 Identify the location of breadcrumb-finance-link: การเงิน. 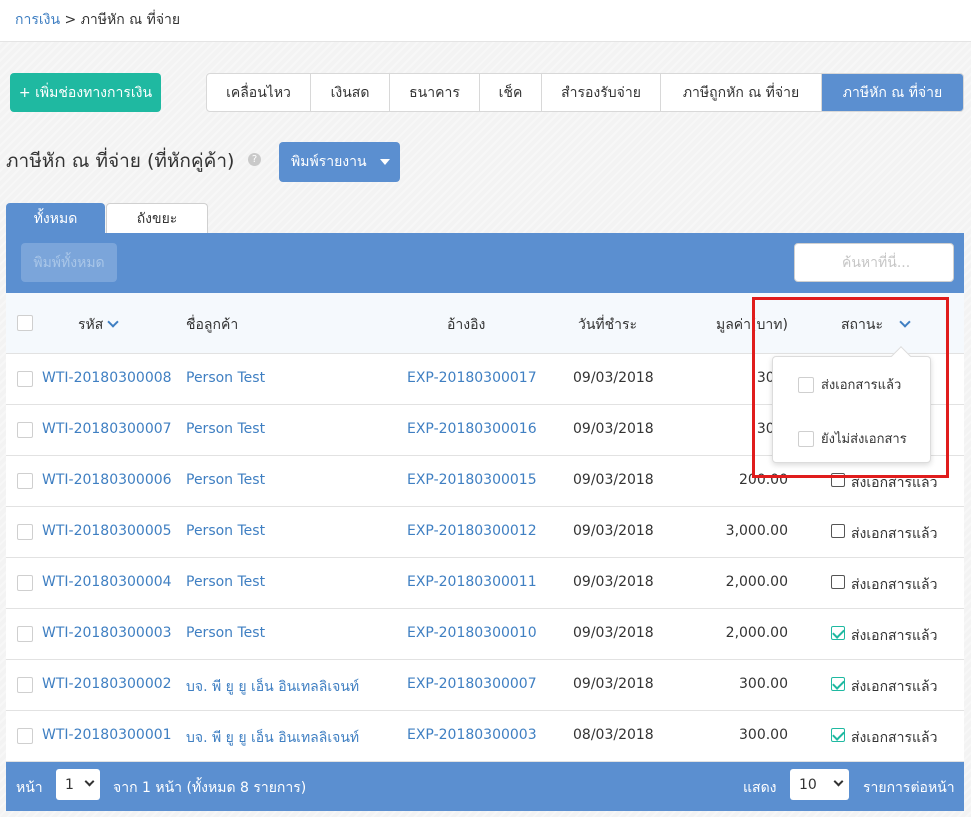
(37, 20).